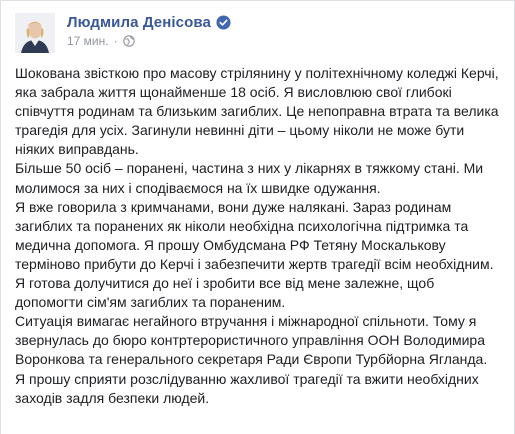 Image resolution: width=515 pixels, height=434 pixels. I want to click on author-row: Людмила Денісова, so click(149, 22).